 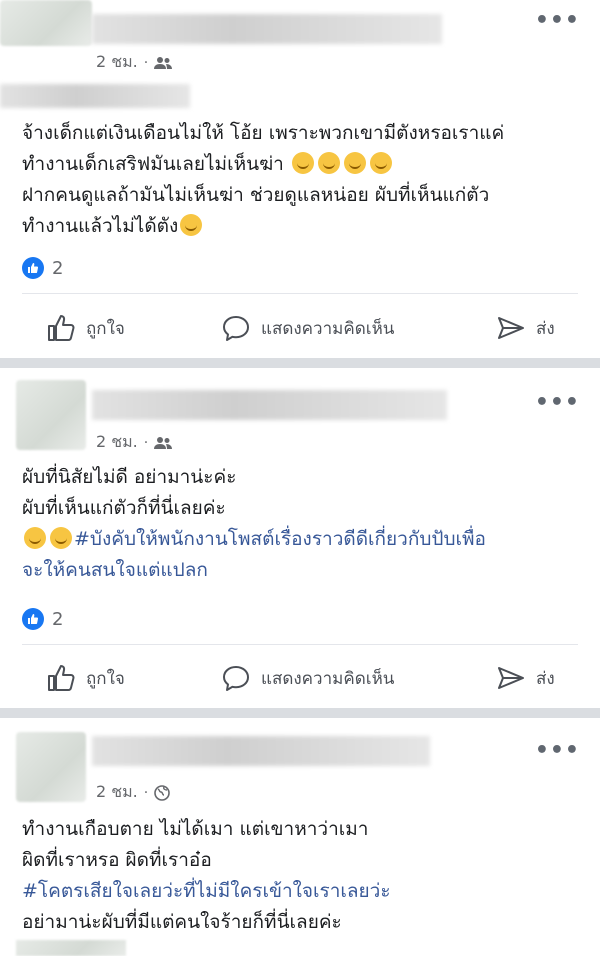 I want to click on post-line-text: ทำงานแล้วไม่ได้ตัง, so click(x=100, y=226).